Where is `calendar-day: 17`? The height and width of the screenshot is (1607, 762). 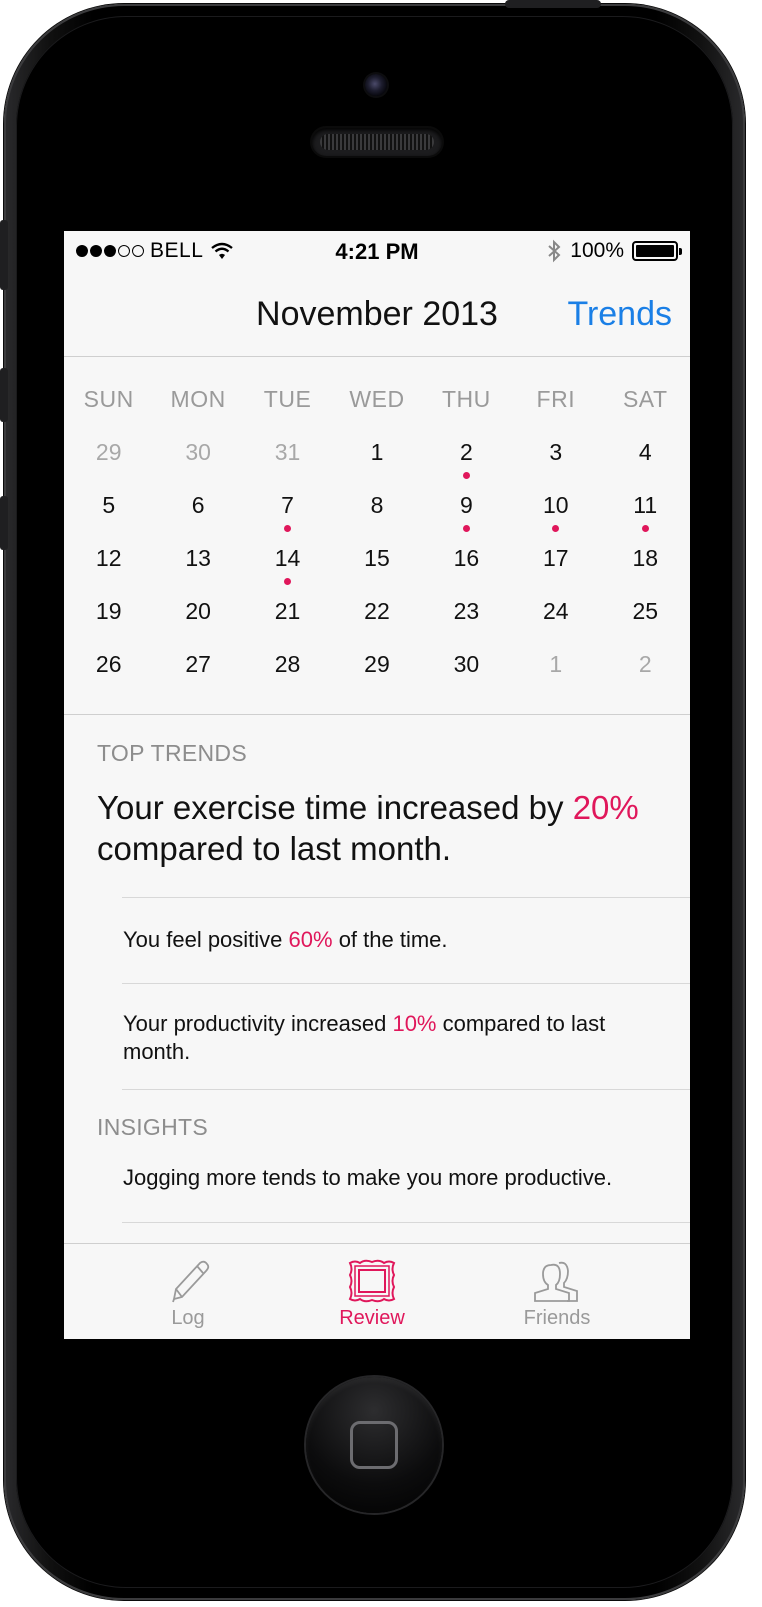 calendar-day: 17 is located at coordinates (555, 558).